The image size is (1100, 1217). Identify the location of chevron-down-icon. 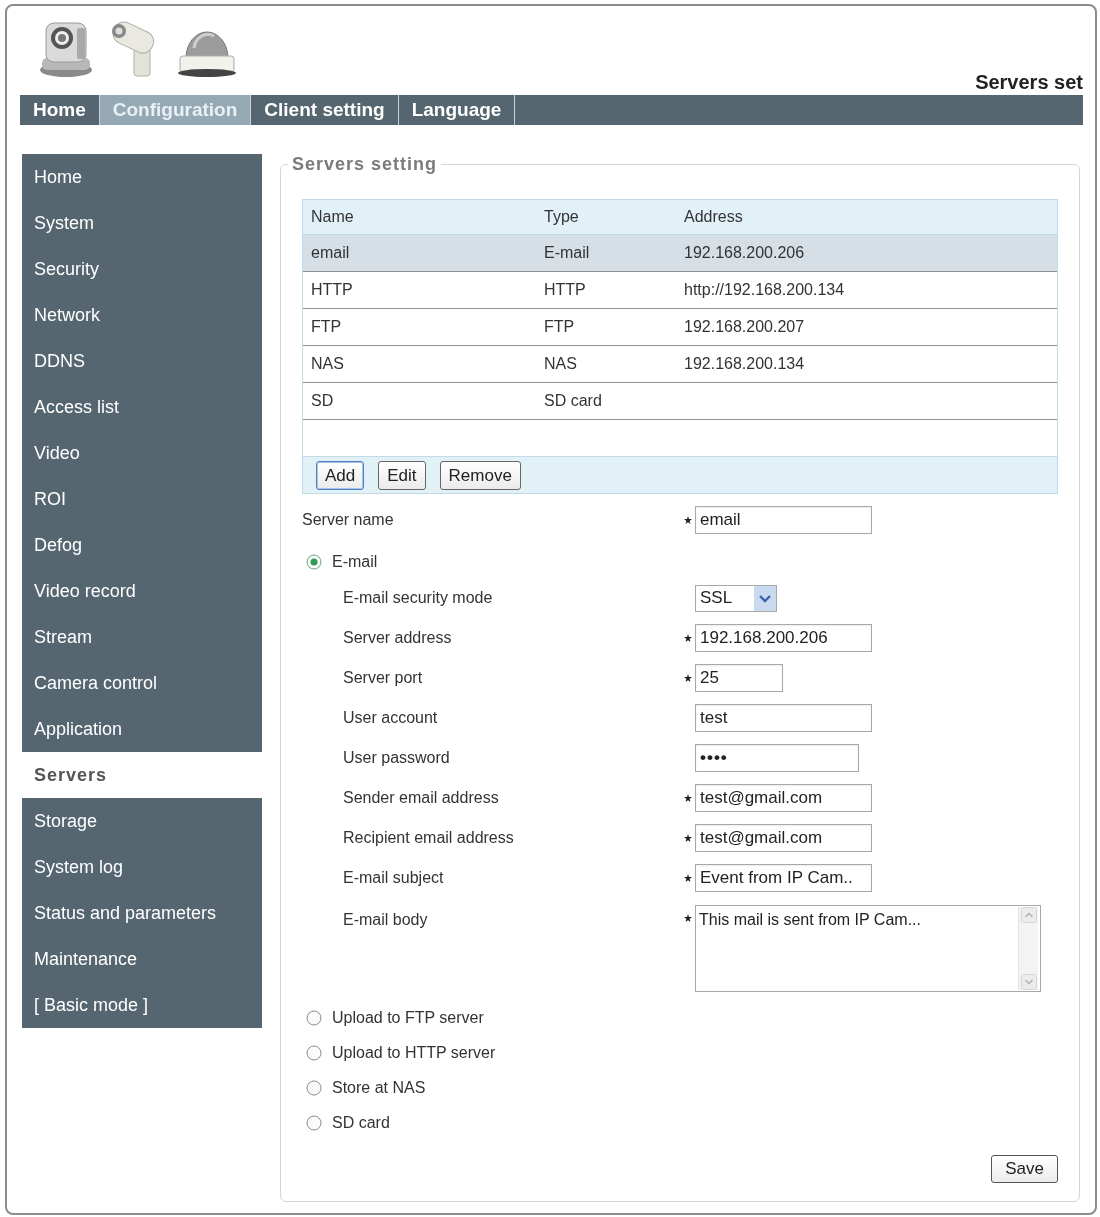
(765, 598).